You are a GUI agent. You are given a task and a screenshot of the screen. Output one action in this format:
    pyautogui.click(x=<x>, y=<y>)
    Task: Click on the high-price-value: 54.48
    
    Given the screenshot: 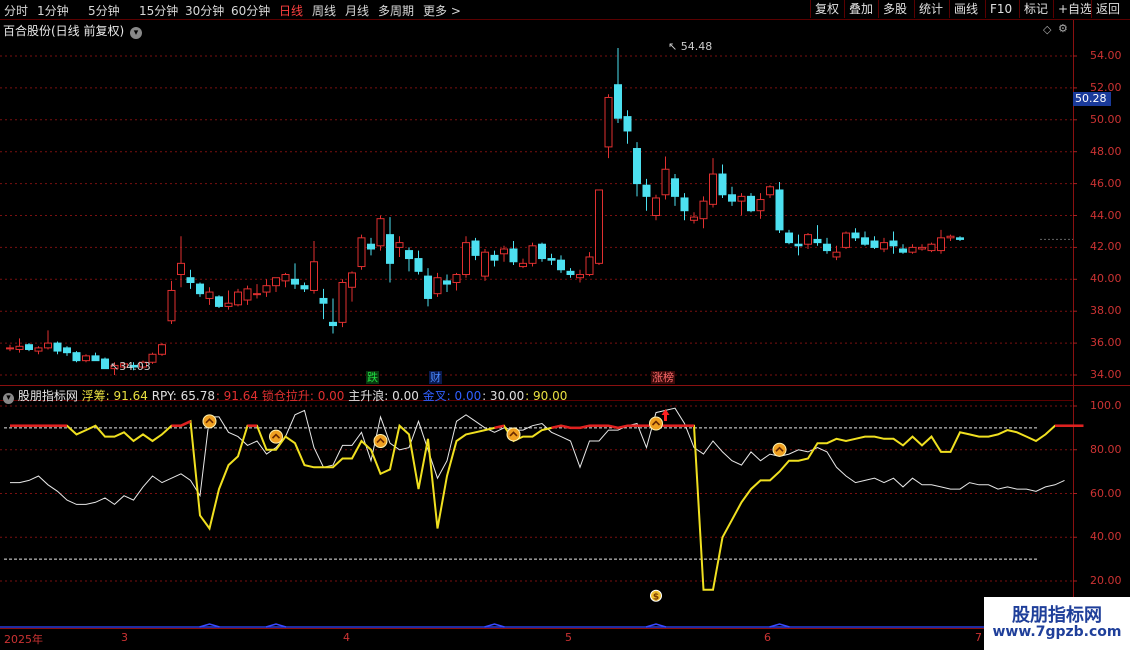 What is the action you would take?
    pyautogui.click(x=696, y=46)
    